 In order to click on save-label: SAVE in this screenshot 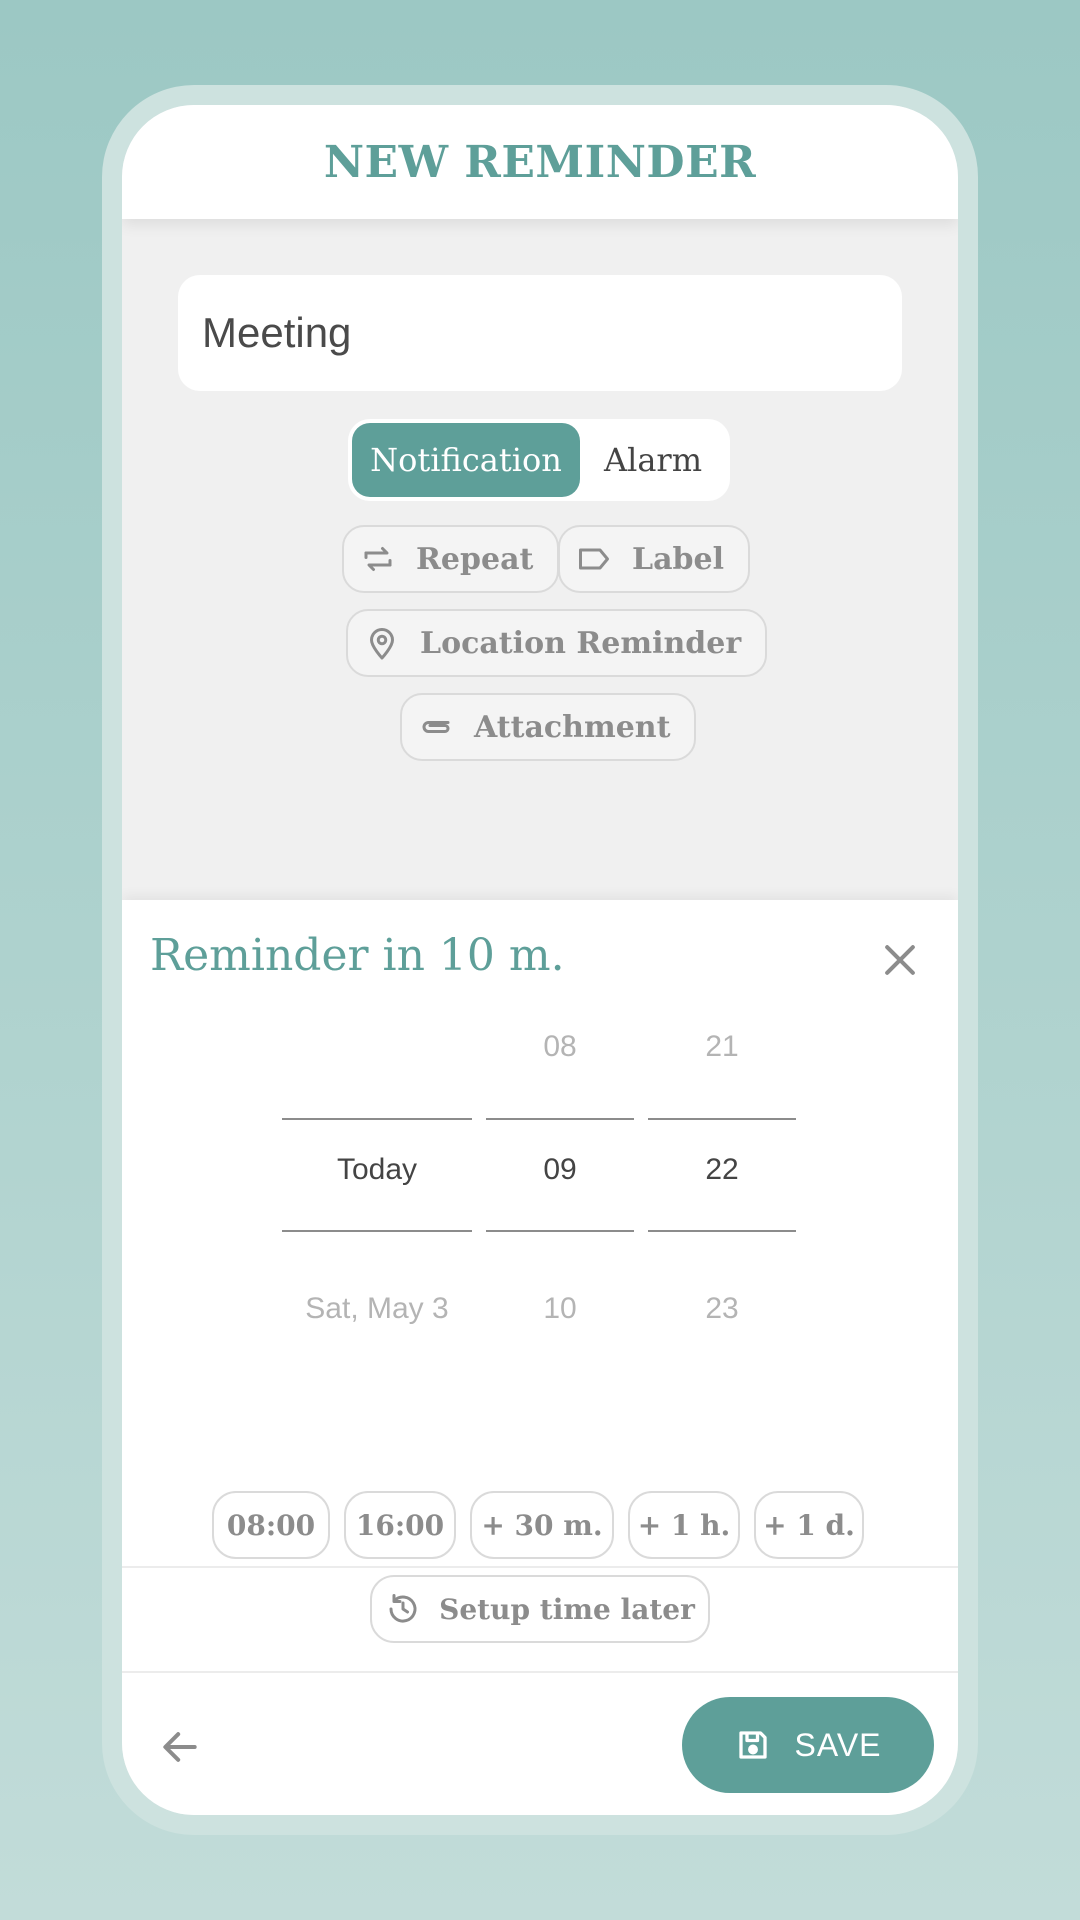, I will do `click(838, 1744)`.